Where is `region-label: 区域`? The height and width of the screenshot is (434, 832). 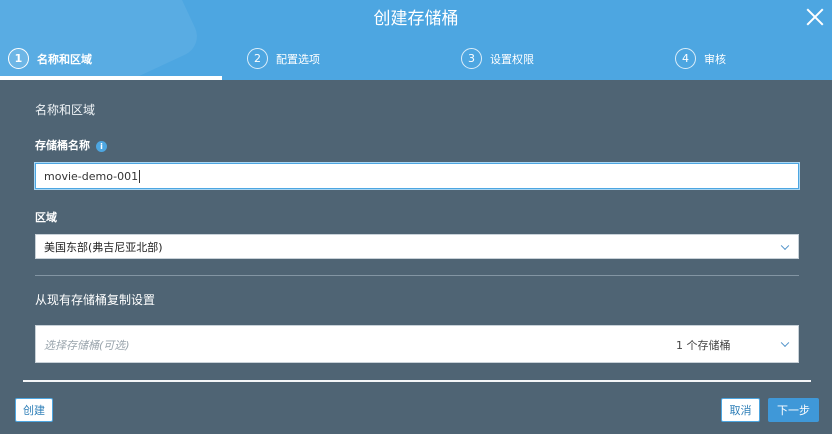
region-label: 区域 is located at coordinates (46, 217).